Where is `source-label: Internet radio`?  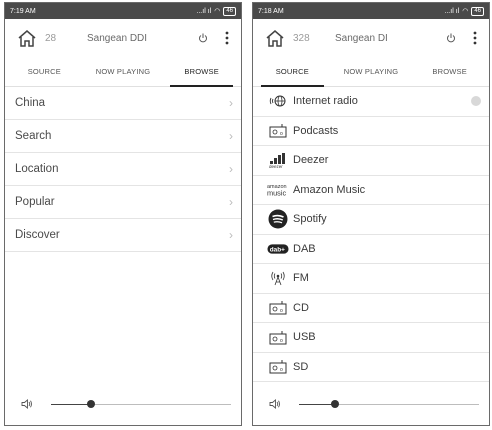 source-label: Internet radio is located at coordinates (325, 101).